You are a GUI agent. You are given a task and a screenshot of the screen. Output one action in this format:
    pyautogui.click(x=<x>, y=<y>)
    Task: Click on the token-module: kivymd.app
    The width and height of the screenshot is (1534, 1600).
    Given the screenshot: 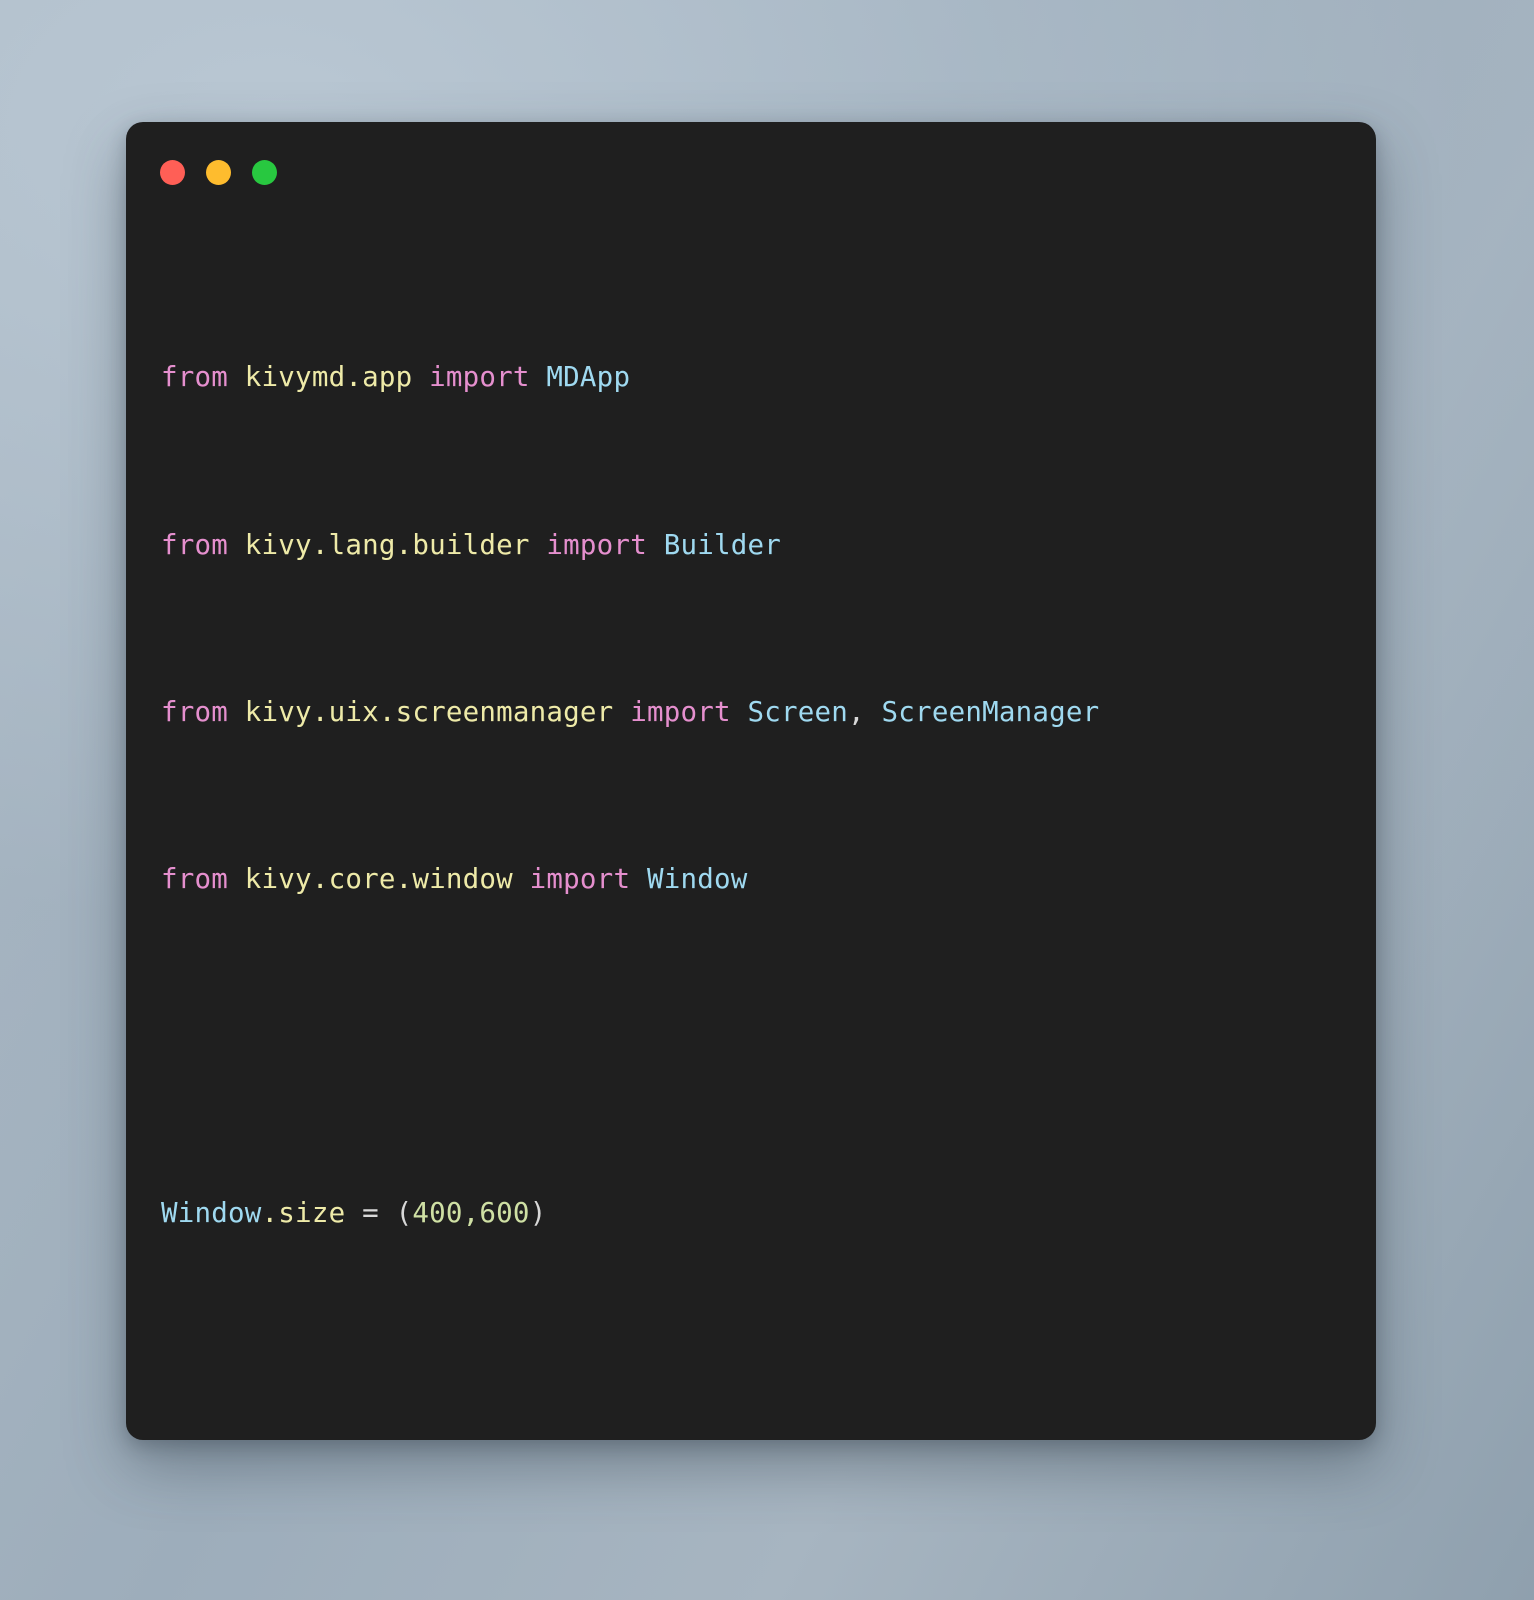 What is the action you would take?
    pyautogui.click(x=329, y=377)
    